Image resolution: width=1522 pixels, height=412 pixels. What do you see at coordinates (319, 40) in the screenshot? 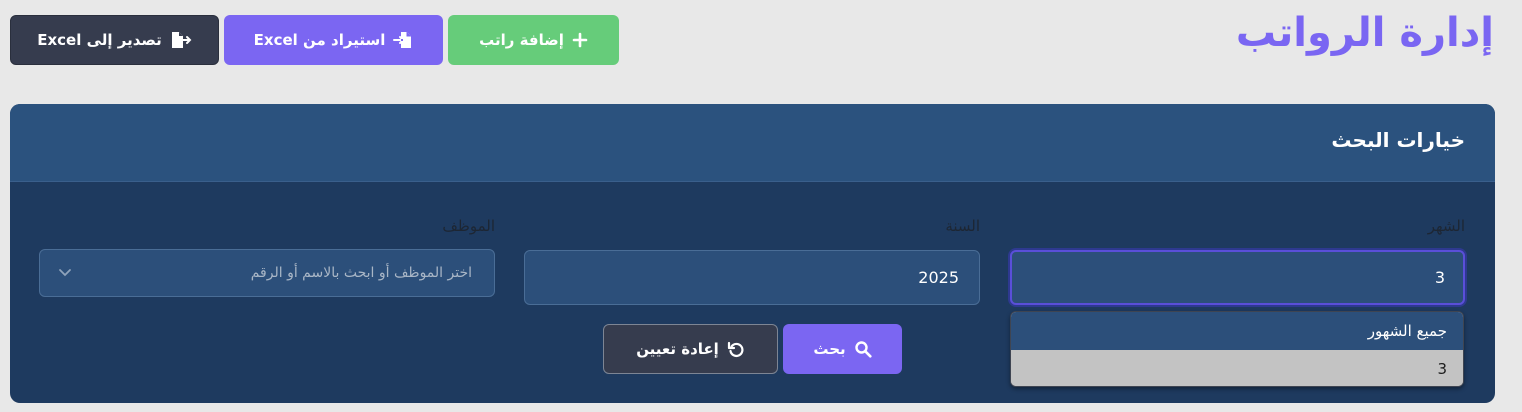
I see `import-excel-label: استيراد من Excel` at bounding box center [319, 40].